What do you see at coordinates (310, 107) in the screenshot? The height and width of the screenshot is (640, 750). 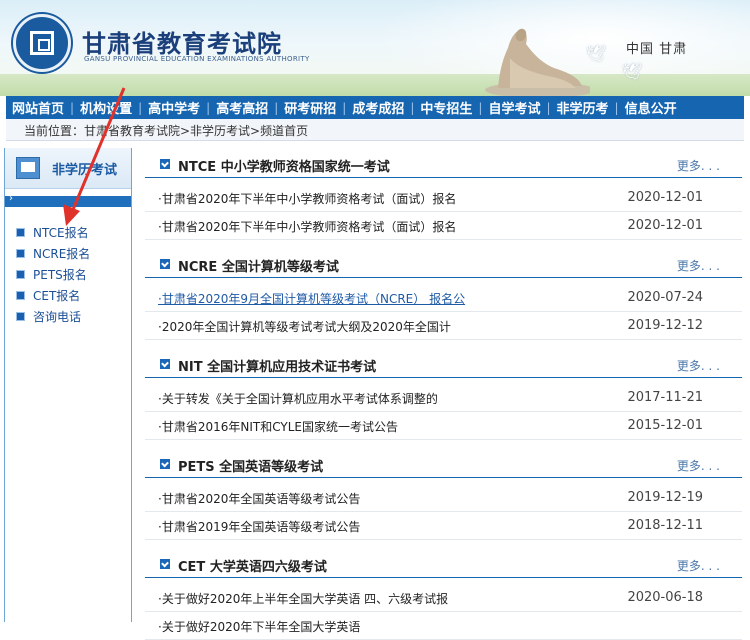 I see `nav-item-postgraduate: 研考研招` at bounding box center [310, 107].